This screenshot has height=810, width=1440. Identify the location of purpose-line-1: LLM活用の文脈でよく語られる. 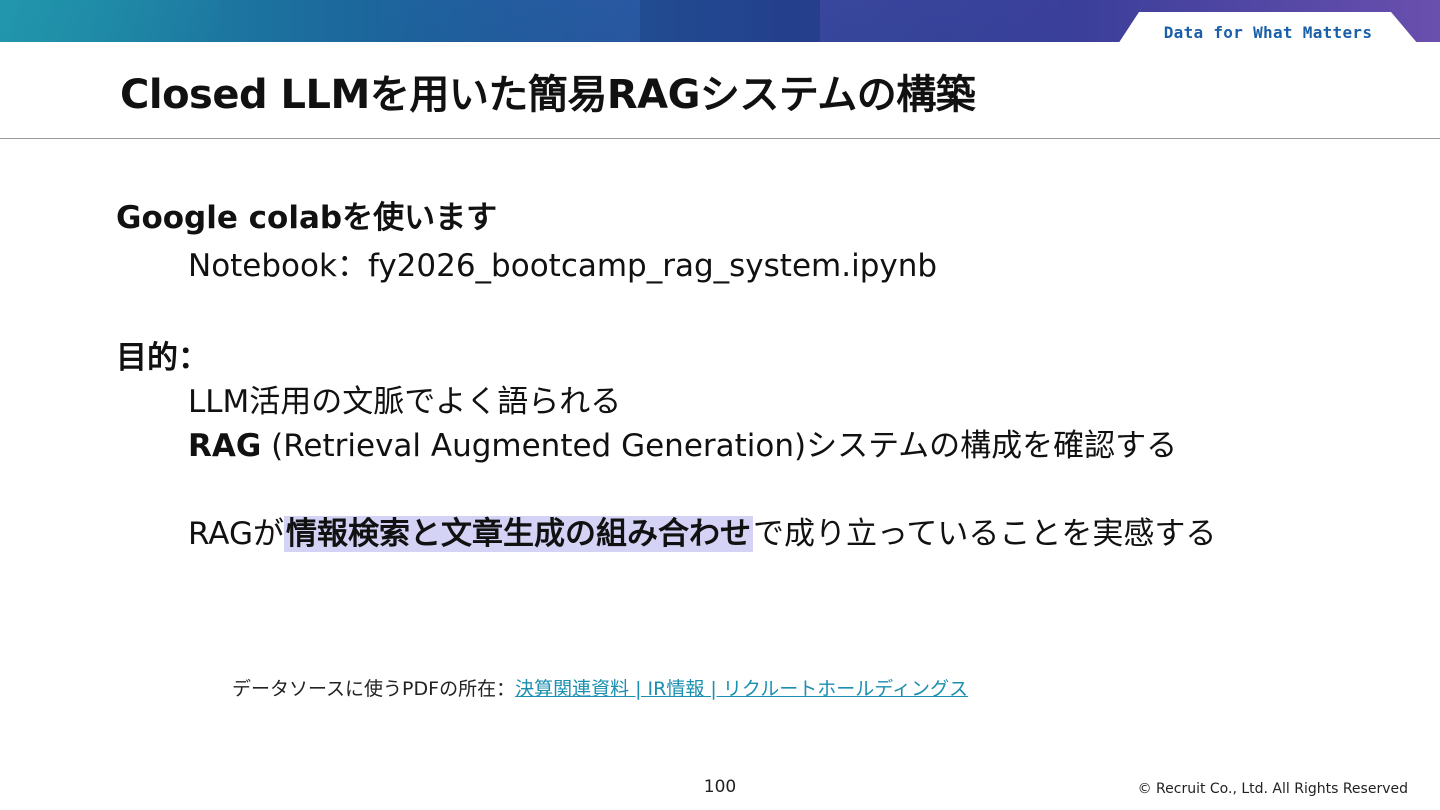
(405, 402).